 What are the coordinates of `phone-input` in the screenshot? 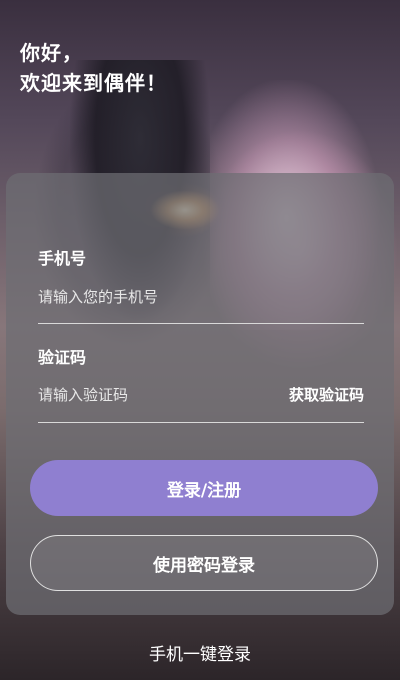 It's located at (201, 297).